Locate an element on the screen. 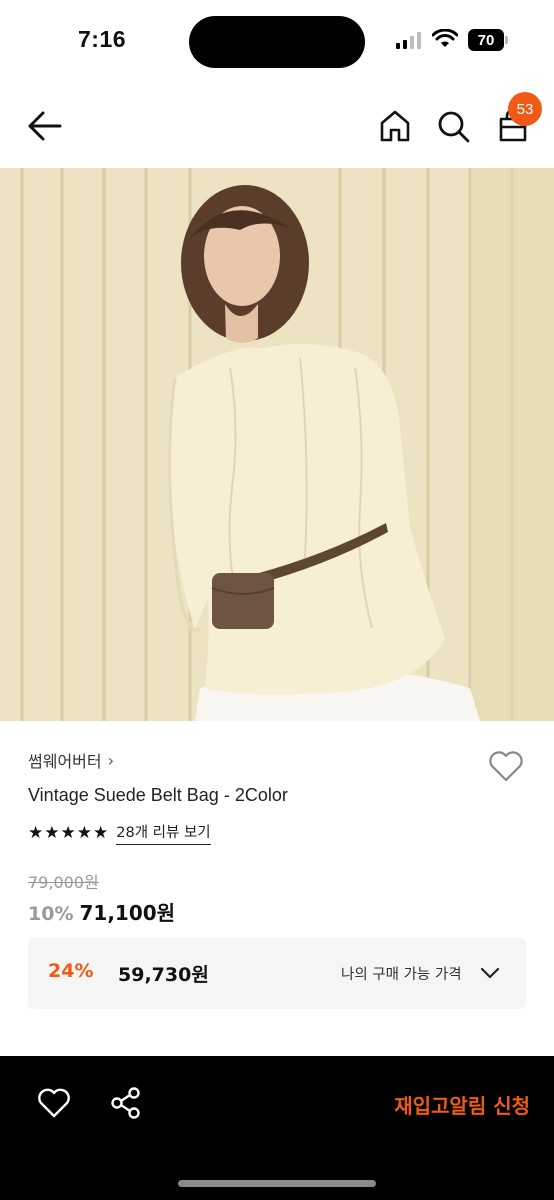 The width and height of the screenshot is (554, 1200). cart-count-badge: 53 is located at coordinates (525, 109).